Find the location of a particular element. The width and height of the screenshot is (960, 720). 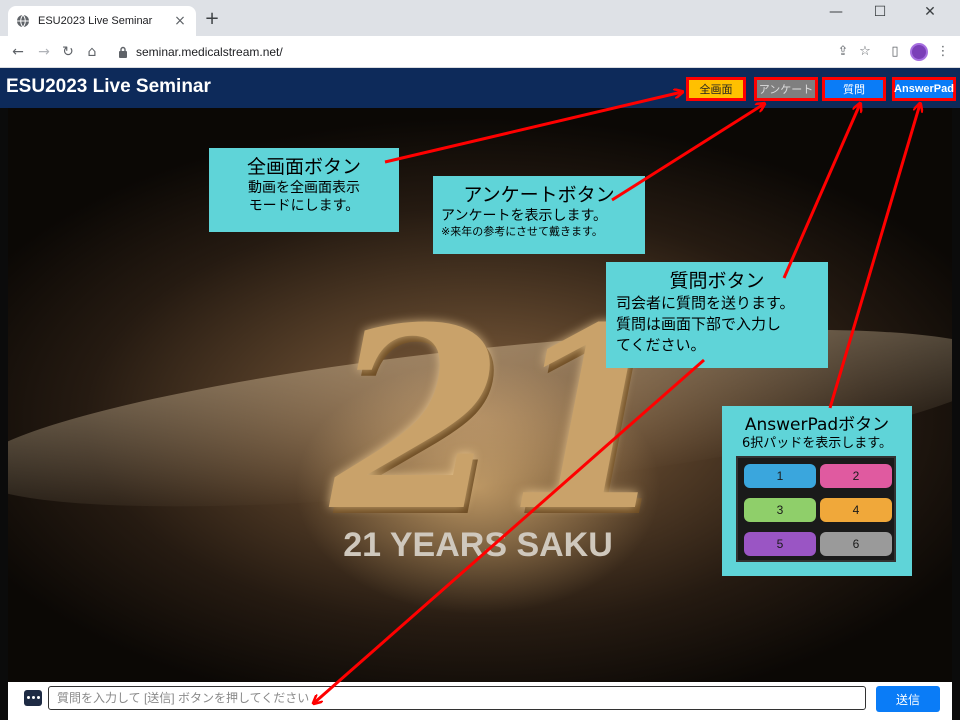

chat-bubble-icon is located at coordinates (33, 698).